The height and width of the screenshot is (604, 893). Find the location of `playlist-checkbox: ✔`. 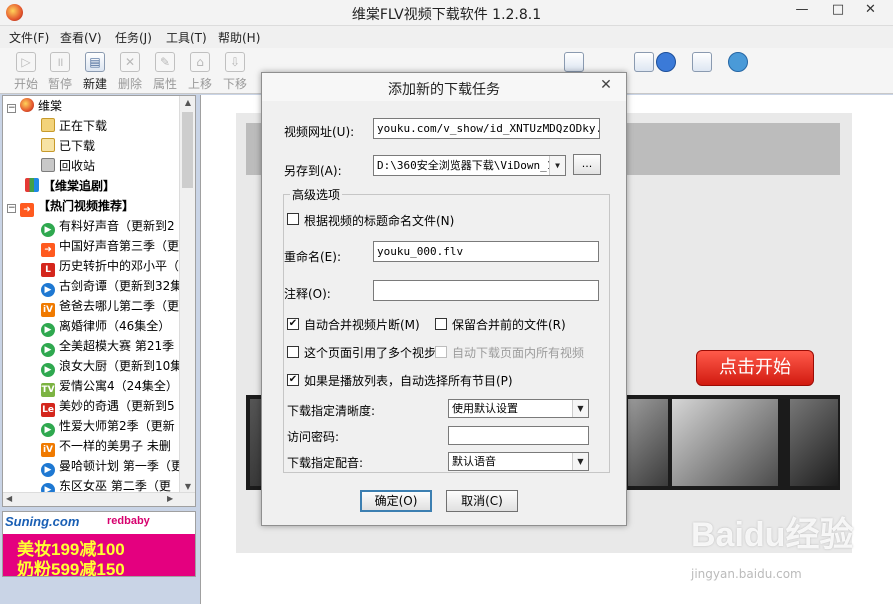

playlist-checkbox: ✔ is located at coordinates (293, 380).